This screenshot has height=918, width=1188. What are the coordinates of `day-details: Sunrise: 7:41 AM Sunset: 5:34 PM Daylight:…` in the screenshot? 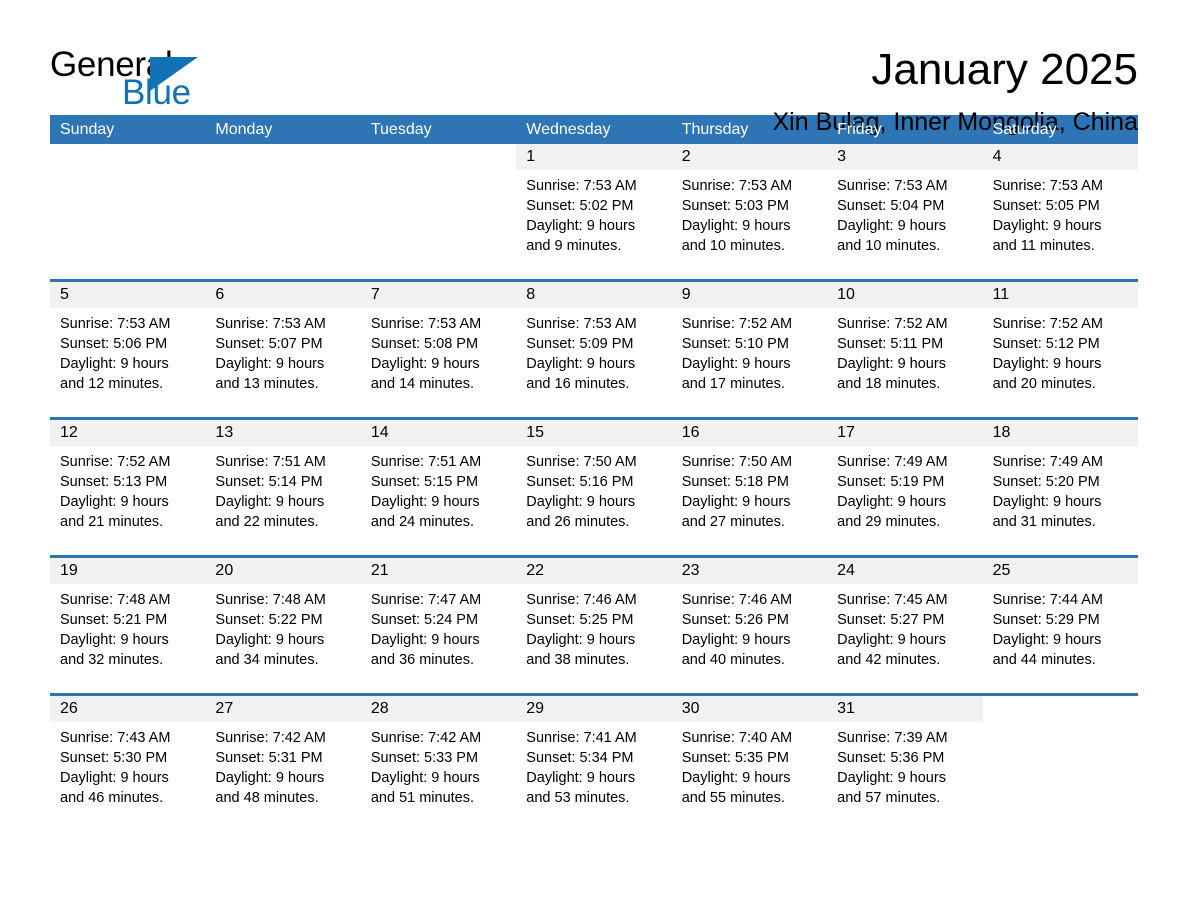 It's located at (593, 765).